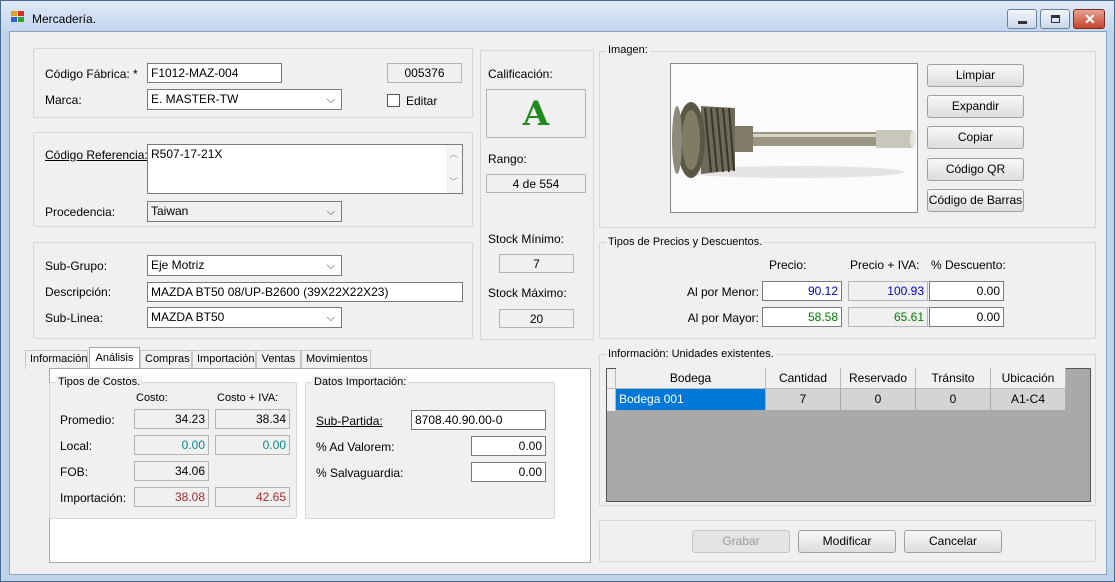 Image resolution: width=1115 pixels, height=582 pixels. I want to click on app-icon, so click(18, 17).